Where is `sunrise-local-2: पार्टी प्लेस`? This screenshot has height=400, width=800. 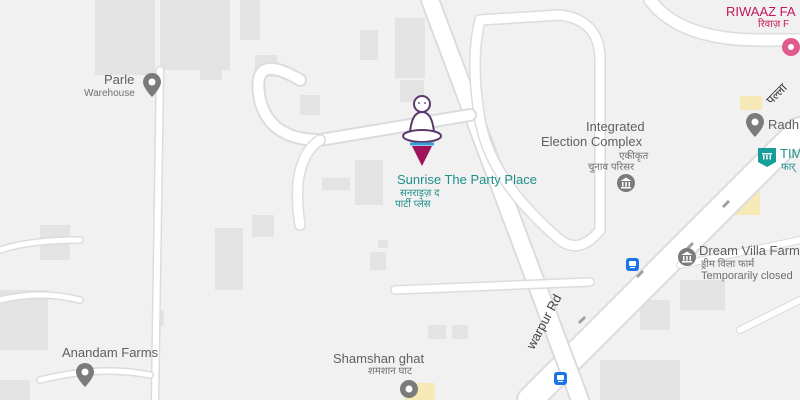 sunrise-local-2: पार्टी प्लेस is located at coordinates (413, 204).